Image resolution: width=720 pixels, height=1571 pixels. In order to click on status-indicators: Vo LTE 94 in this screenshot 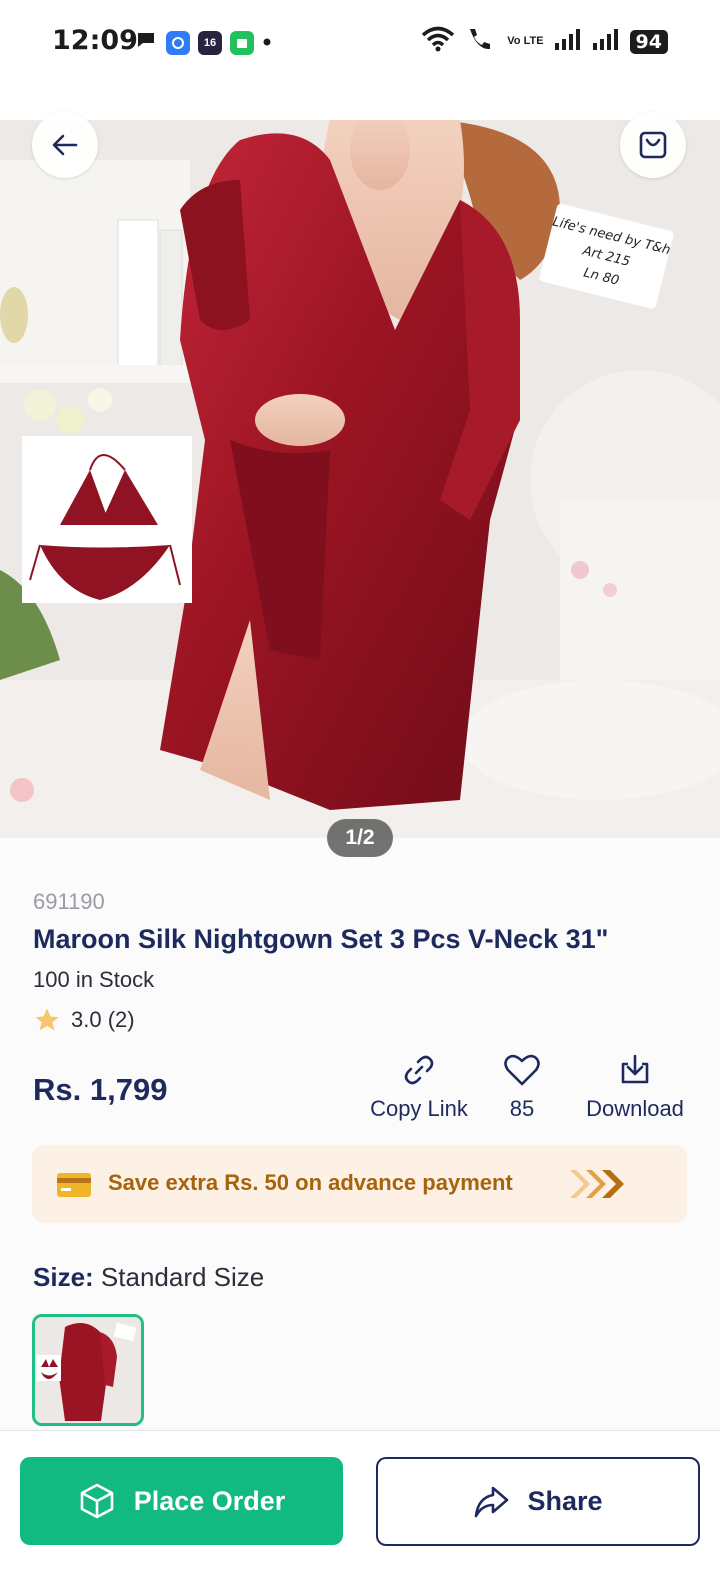, I will do `click(544, 41)`.